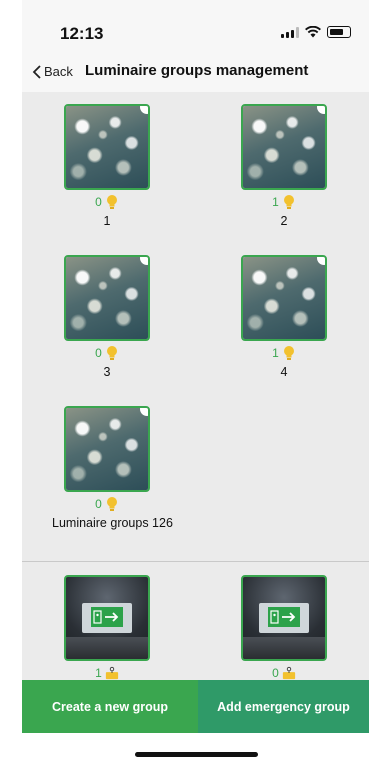  I want to click on emergency-group-item-2: 0, so click(284, 627).